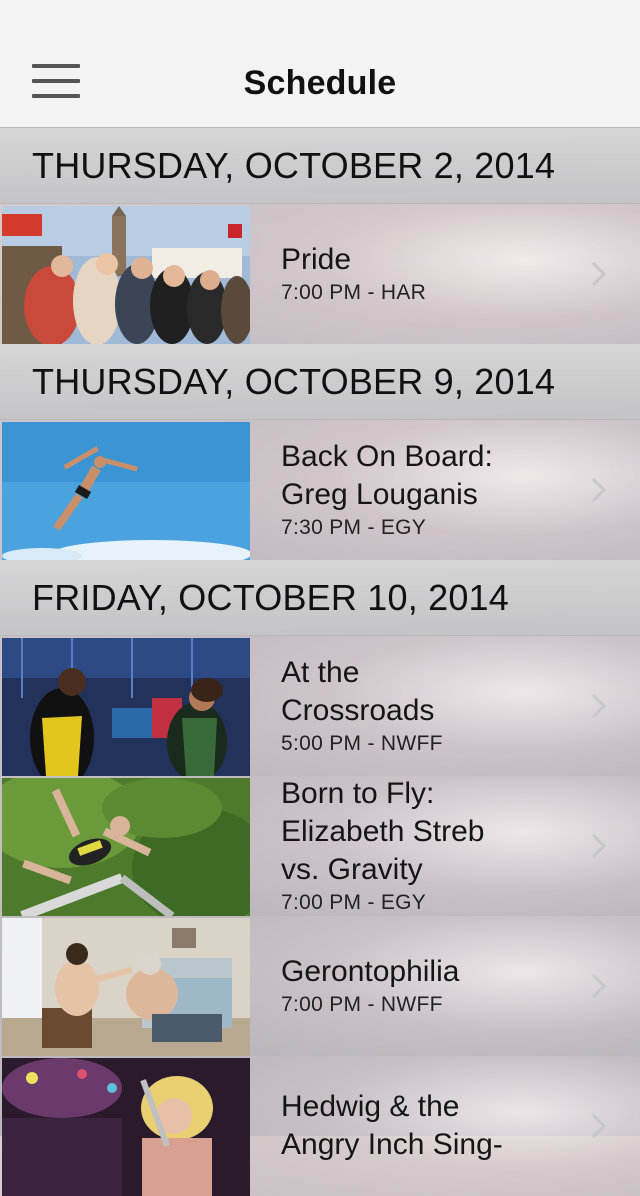 This screenshot has width=640, height=1196. I want to click on film-thumbnail-gerontophilia, so click(126, 987).